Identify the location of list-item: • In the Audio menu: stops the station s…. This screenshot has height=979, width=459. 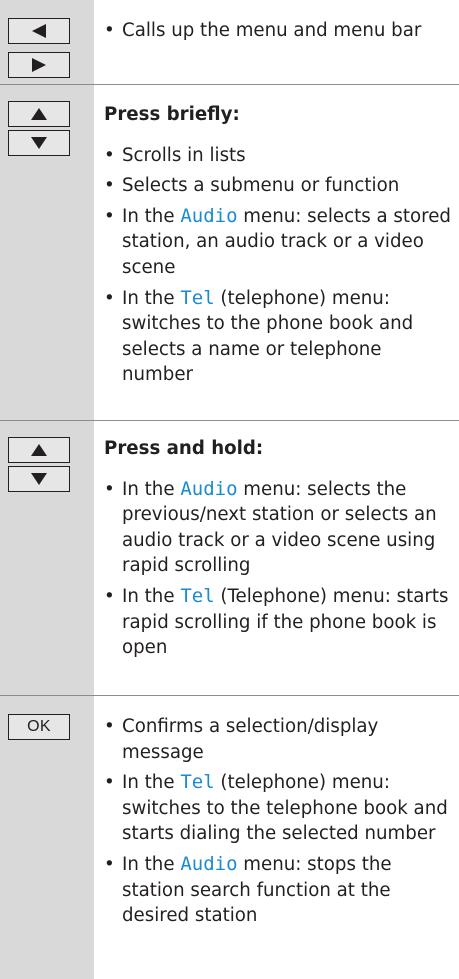
(277, 890).